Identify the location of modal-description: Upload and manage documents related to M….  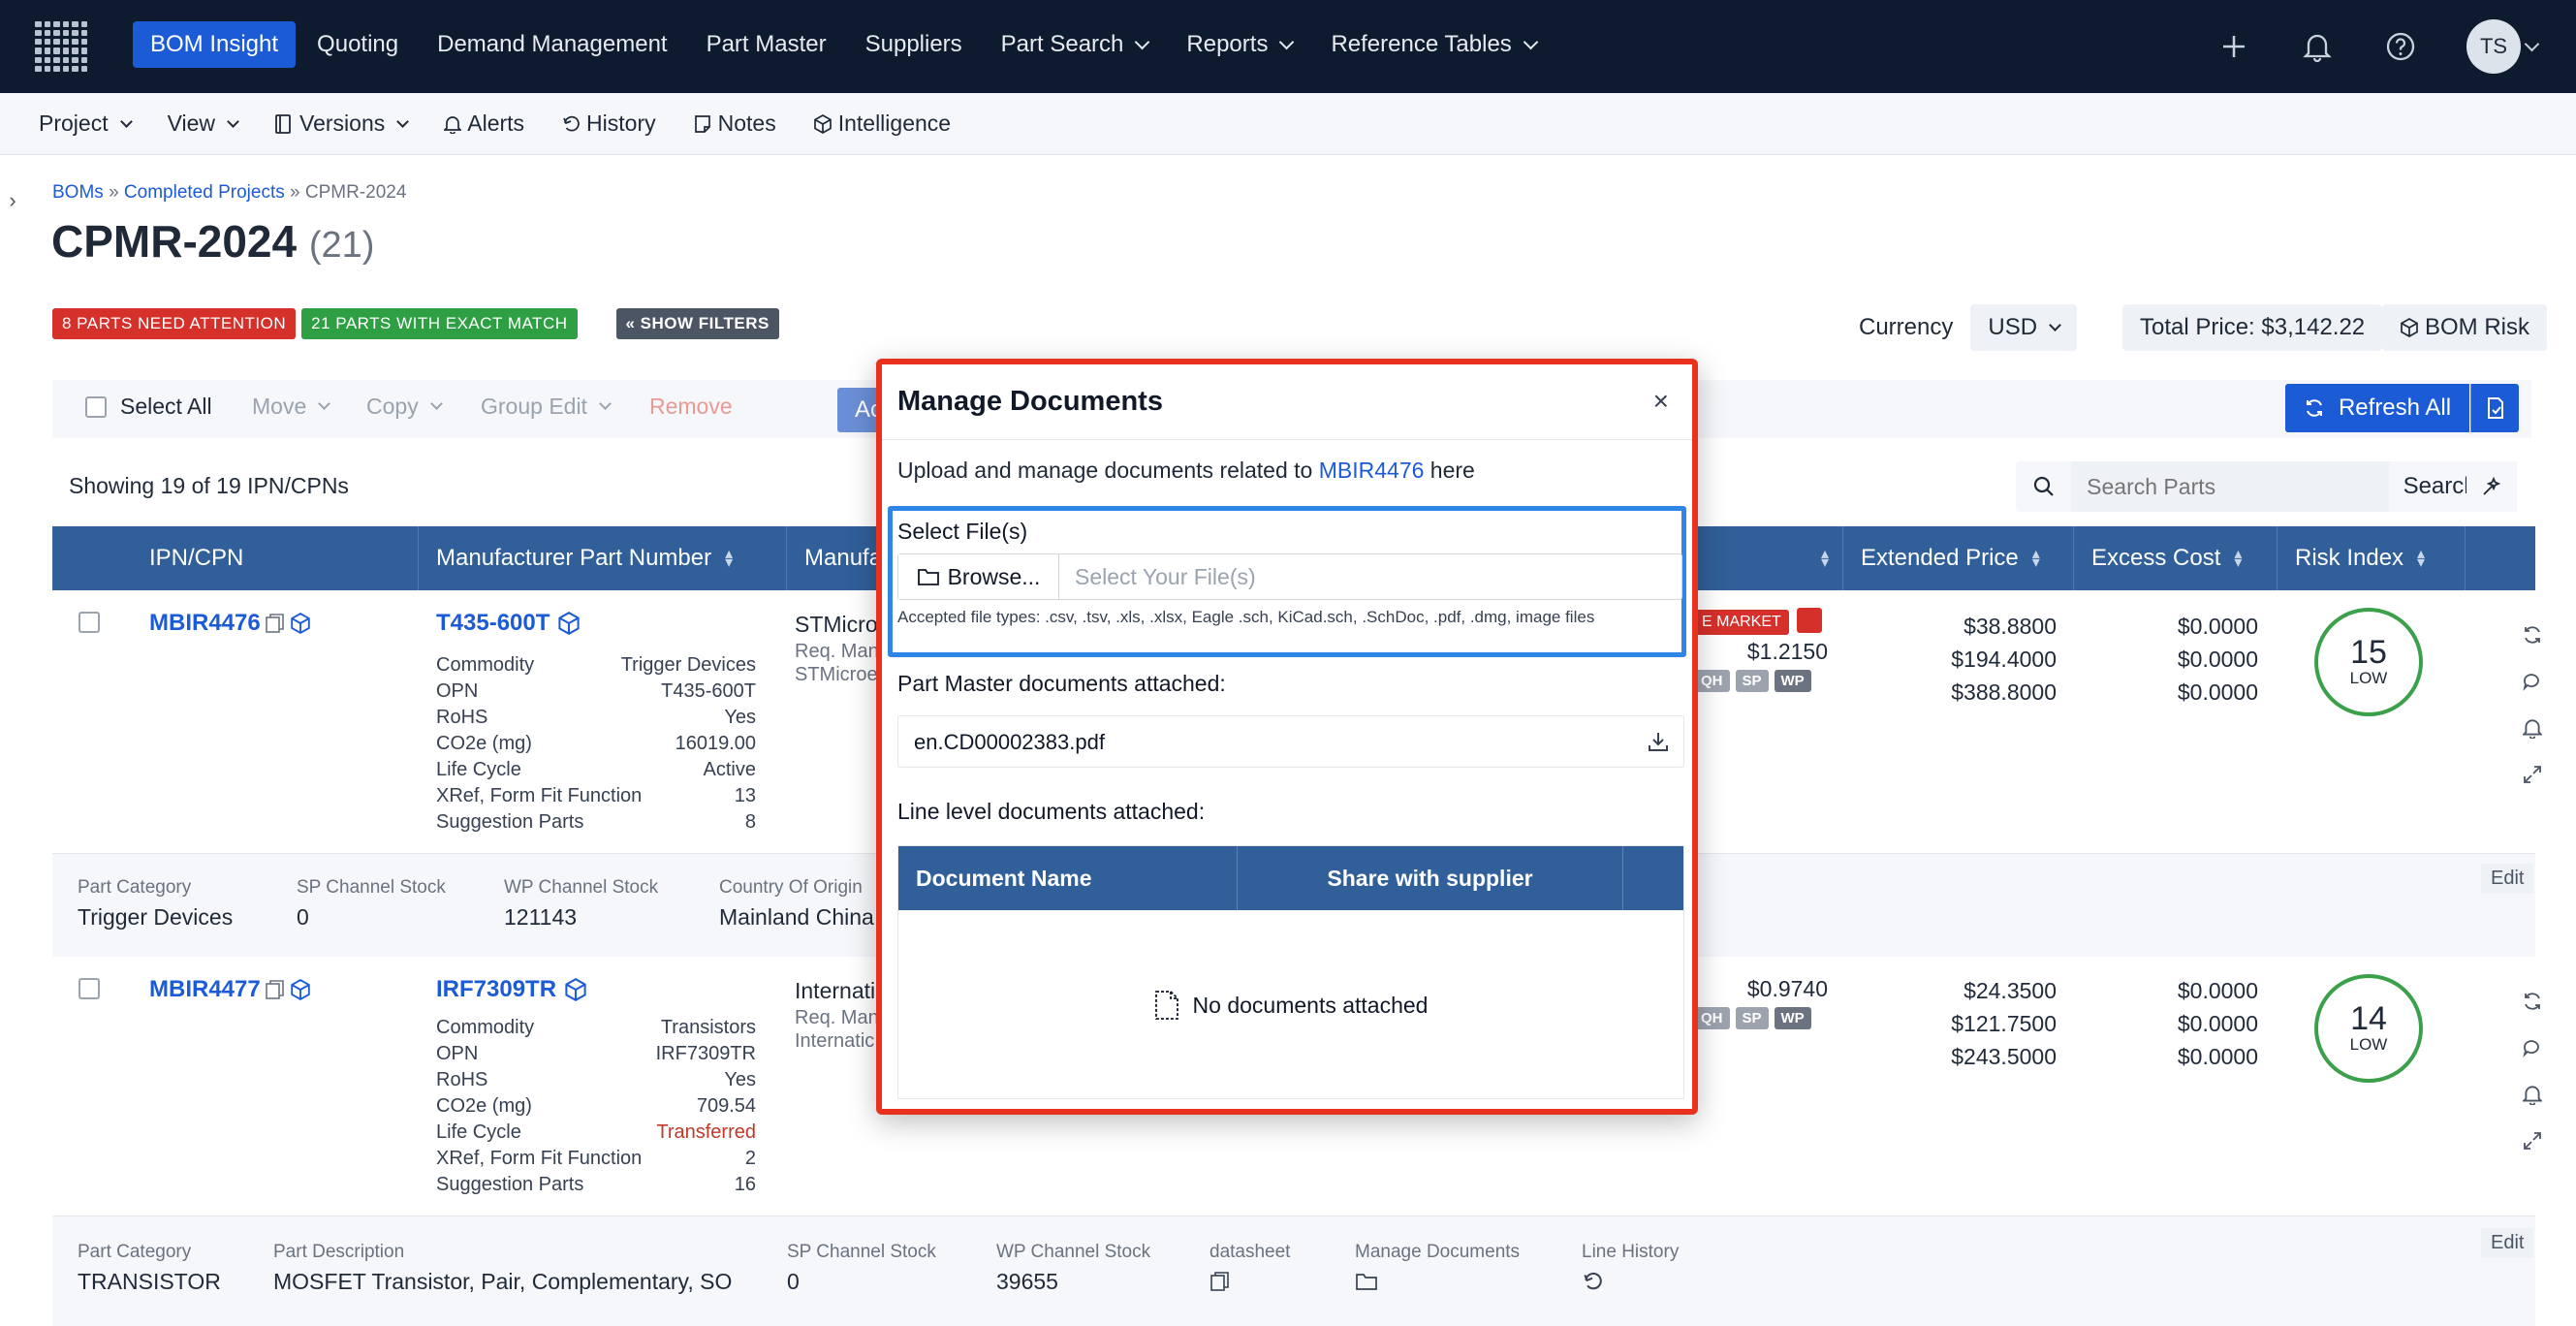
(1186, 471).